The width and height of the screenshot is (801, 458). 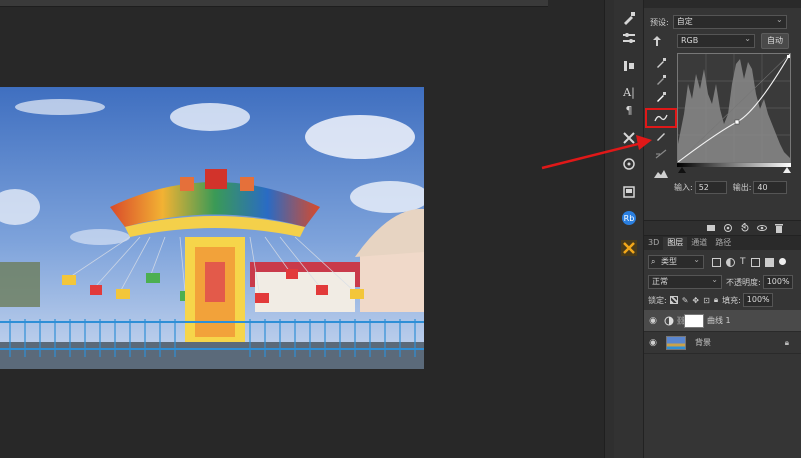 What do you see at coordinates (743, 262) in the screenshot?
I see `filter-type-icon: T` at bounding box center [743, 262].